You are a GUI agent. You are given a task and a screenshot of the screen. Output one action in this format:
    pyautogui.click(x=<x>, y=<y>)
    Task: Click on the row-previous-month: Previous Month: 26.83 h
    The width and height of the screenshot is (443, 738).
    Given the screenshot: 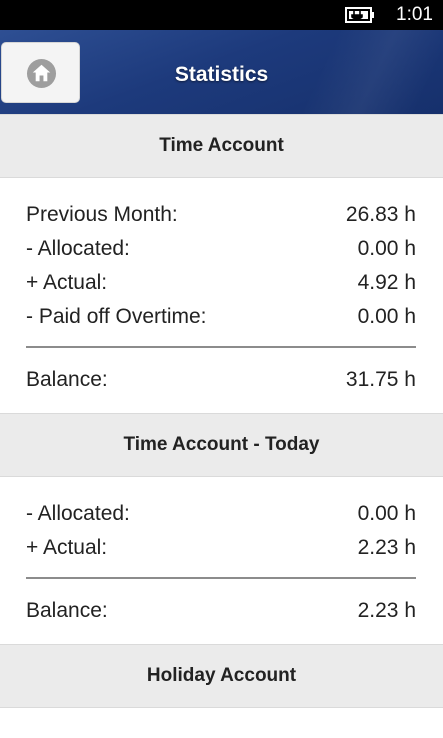 What is the action you would take?
    pyautogui.click(x=221, y=215)
    